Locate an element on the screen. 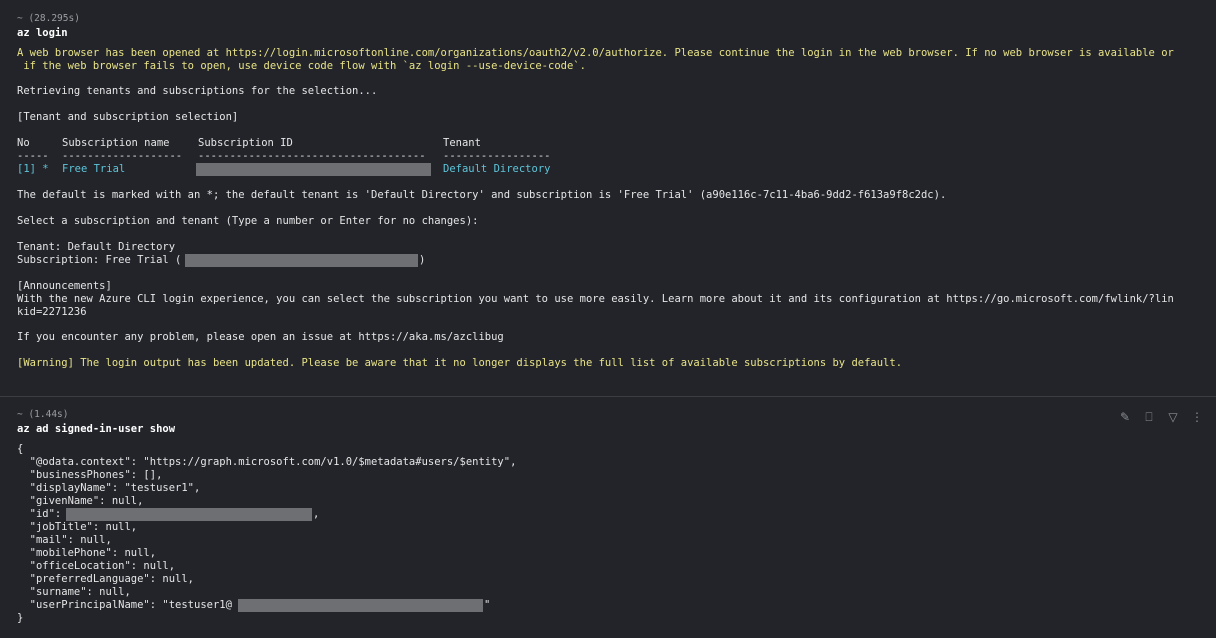 This screenshot has height=638, width=1216. announcements-title: [Announcements] is located at coordinates (64, 286).